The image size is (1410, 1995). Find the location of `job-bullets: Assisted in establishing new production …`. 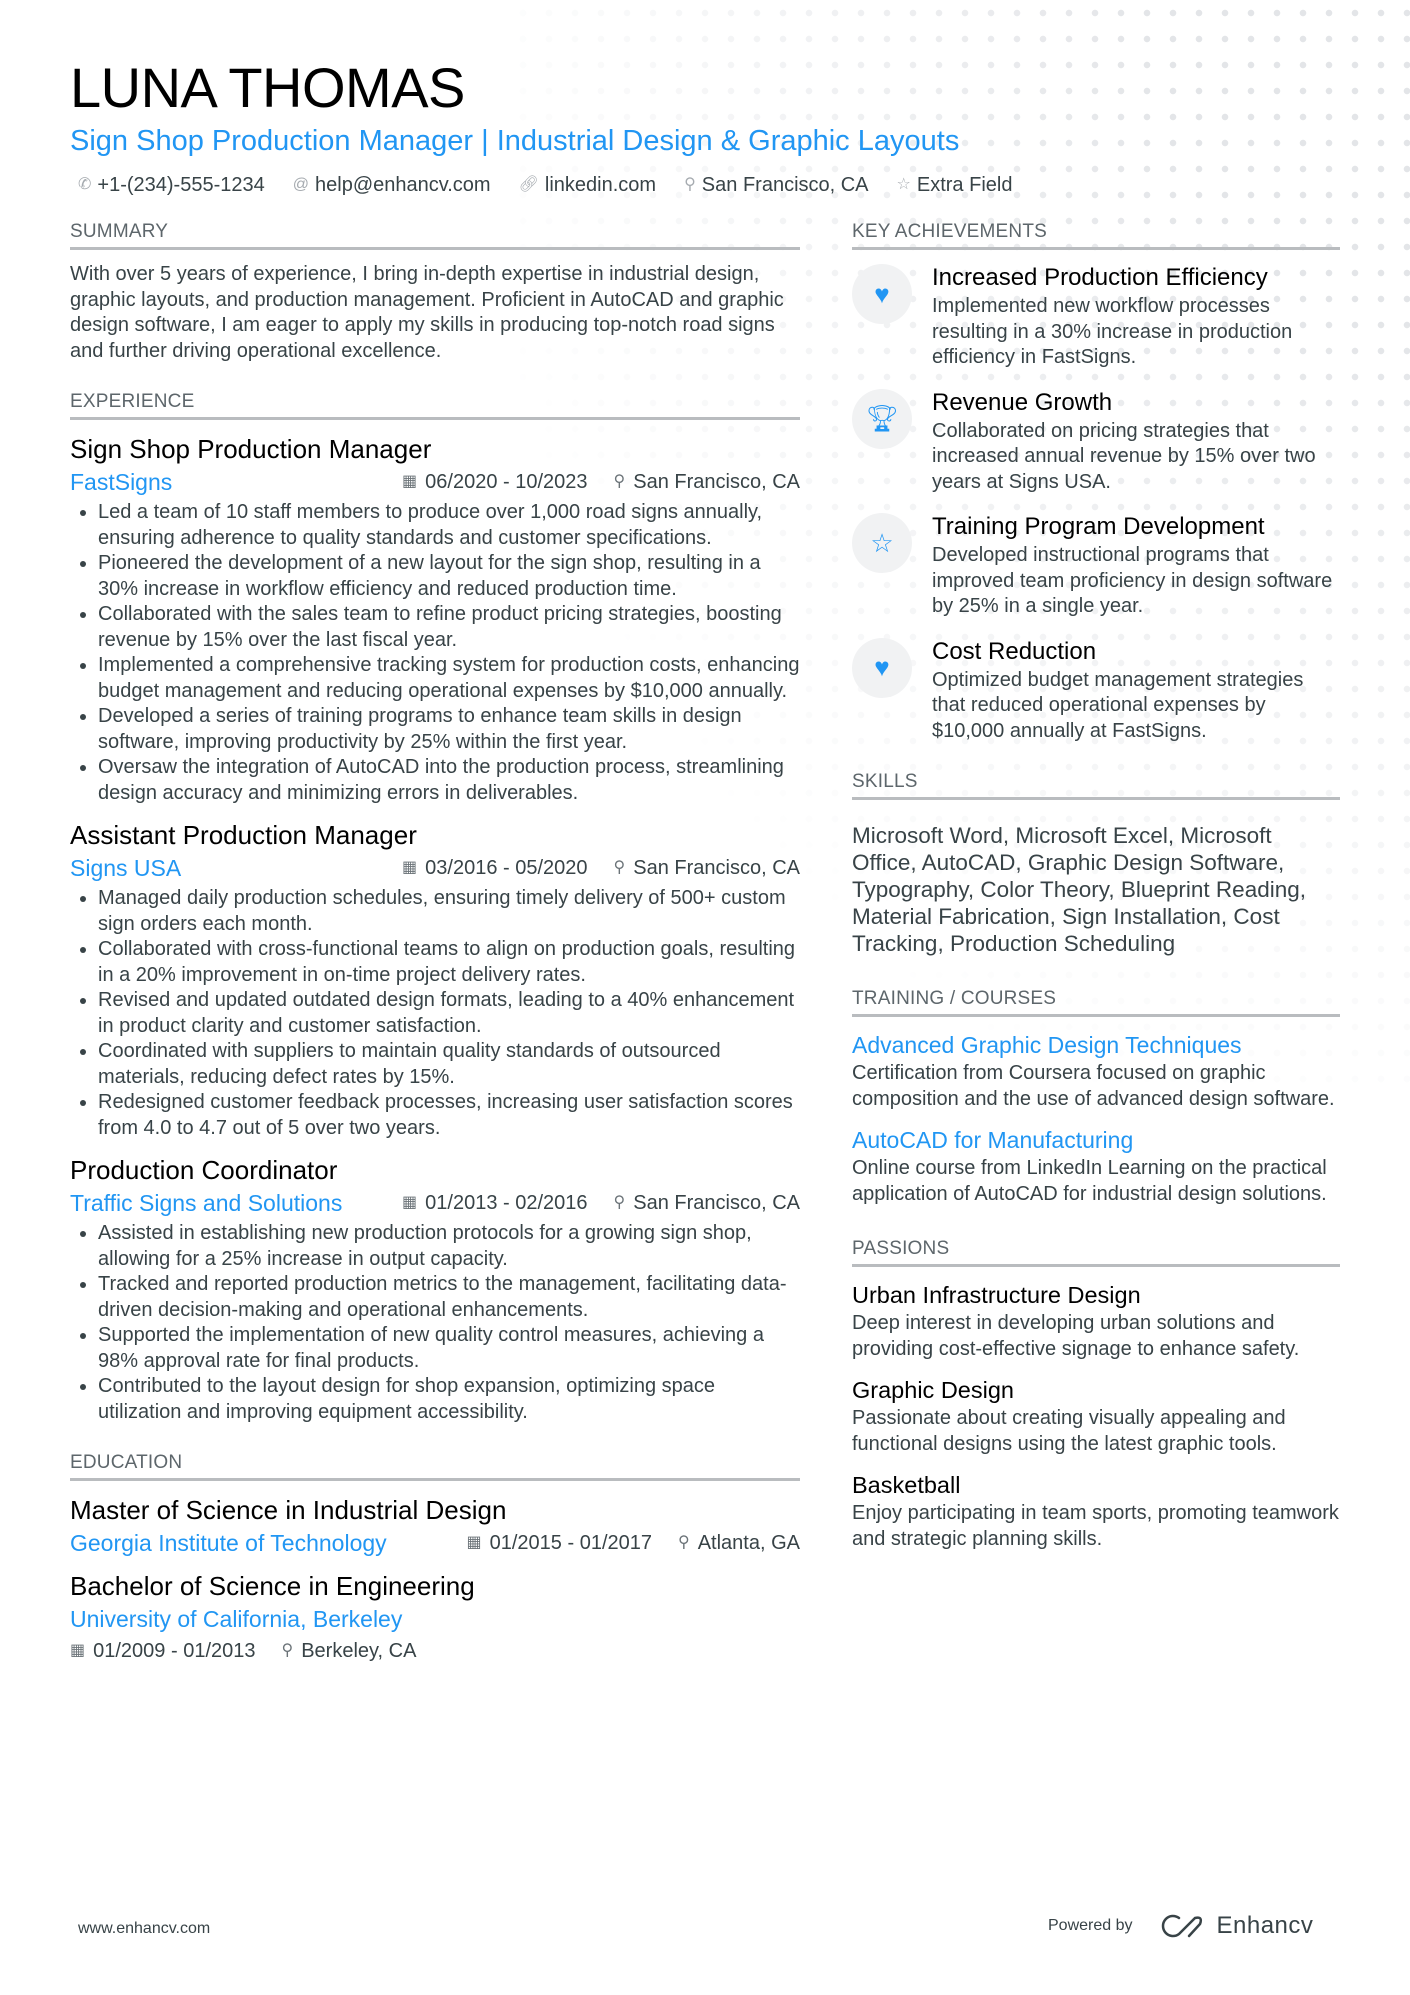

job-bullets: Assisted in establishing new production … is located at coordinates (435, 1323).